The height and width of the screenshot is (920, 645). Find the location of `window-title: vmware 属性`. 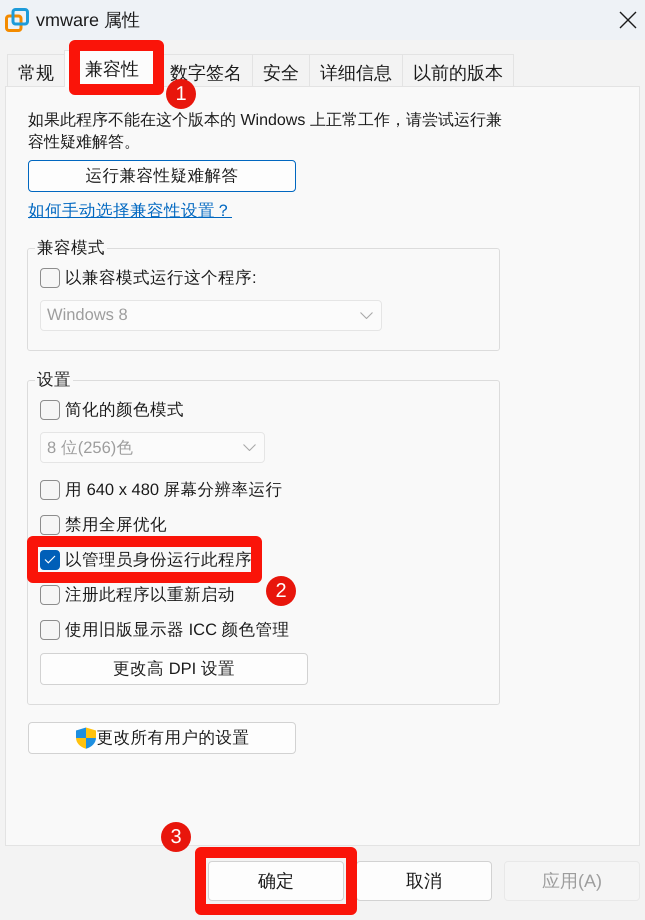

window-title: vmware 属性 is located at coordinates (89, 20).